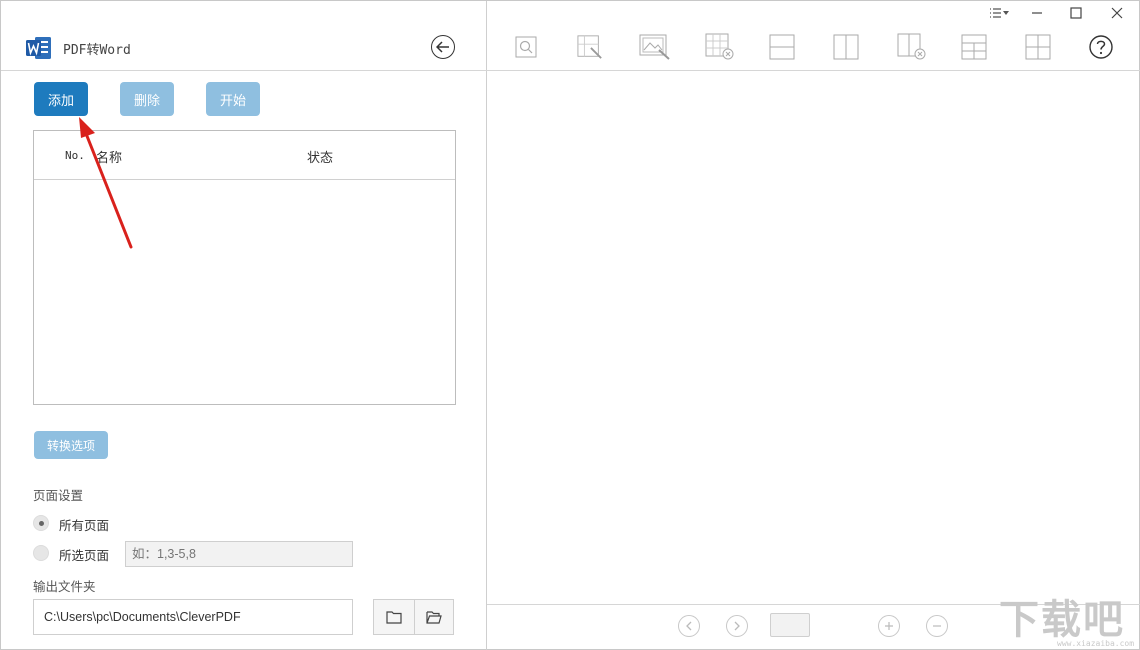  I want to click on plus-icon, so click(889, 626).